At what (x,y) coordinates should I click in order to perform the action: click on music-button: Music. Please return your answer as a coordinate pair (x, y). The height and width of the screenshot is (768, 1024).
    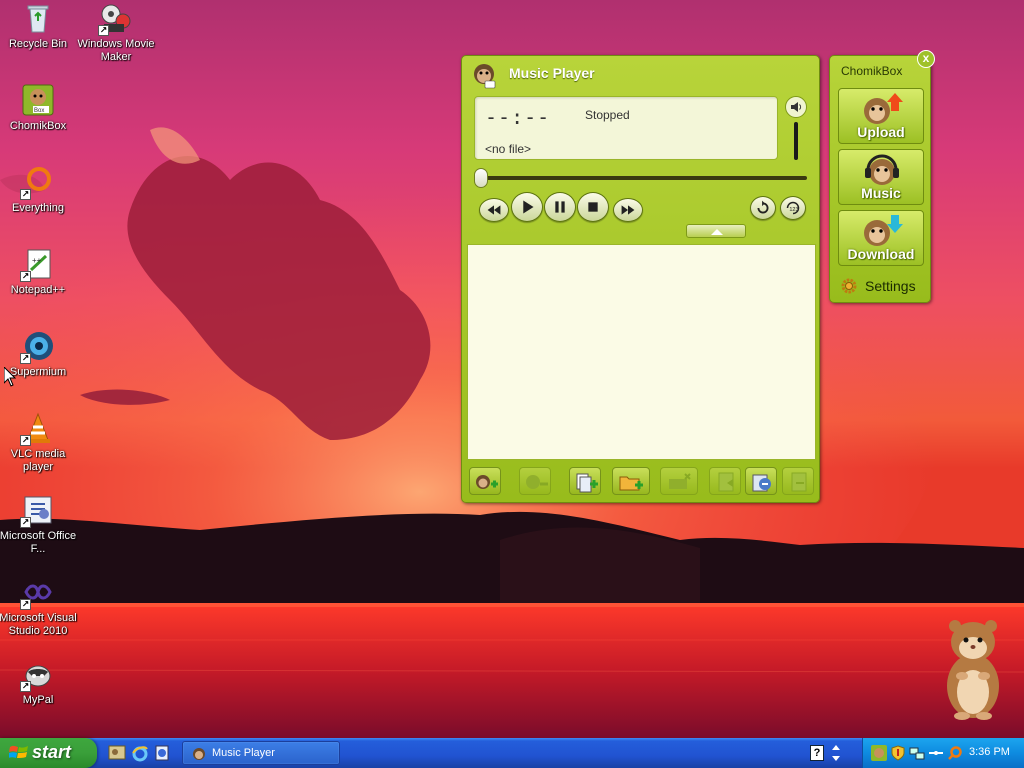
    Looking at the image, I should click on (881, 177).